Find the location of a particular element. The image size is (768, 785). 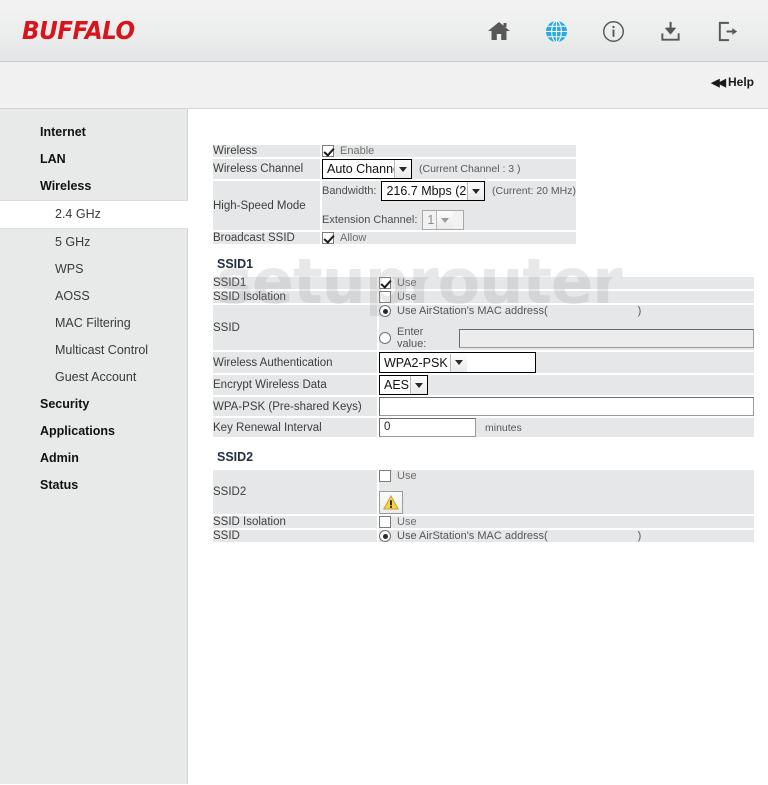

table-row-ssid1-use: SSID1 Use is located at coordinates (483, 284).